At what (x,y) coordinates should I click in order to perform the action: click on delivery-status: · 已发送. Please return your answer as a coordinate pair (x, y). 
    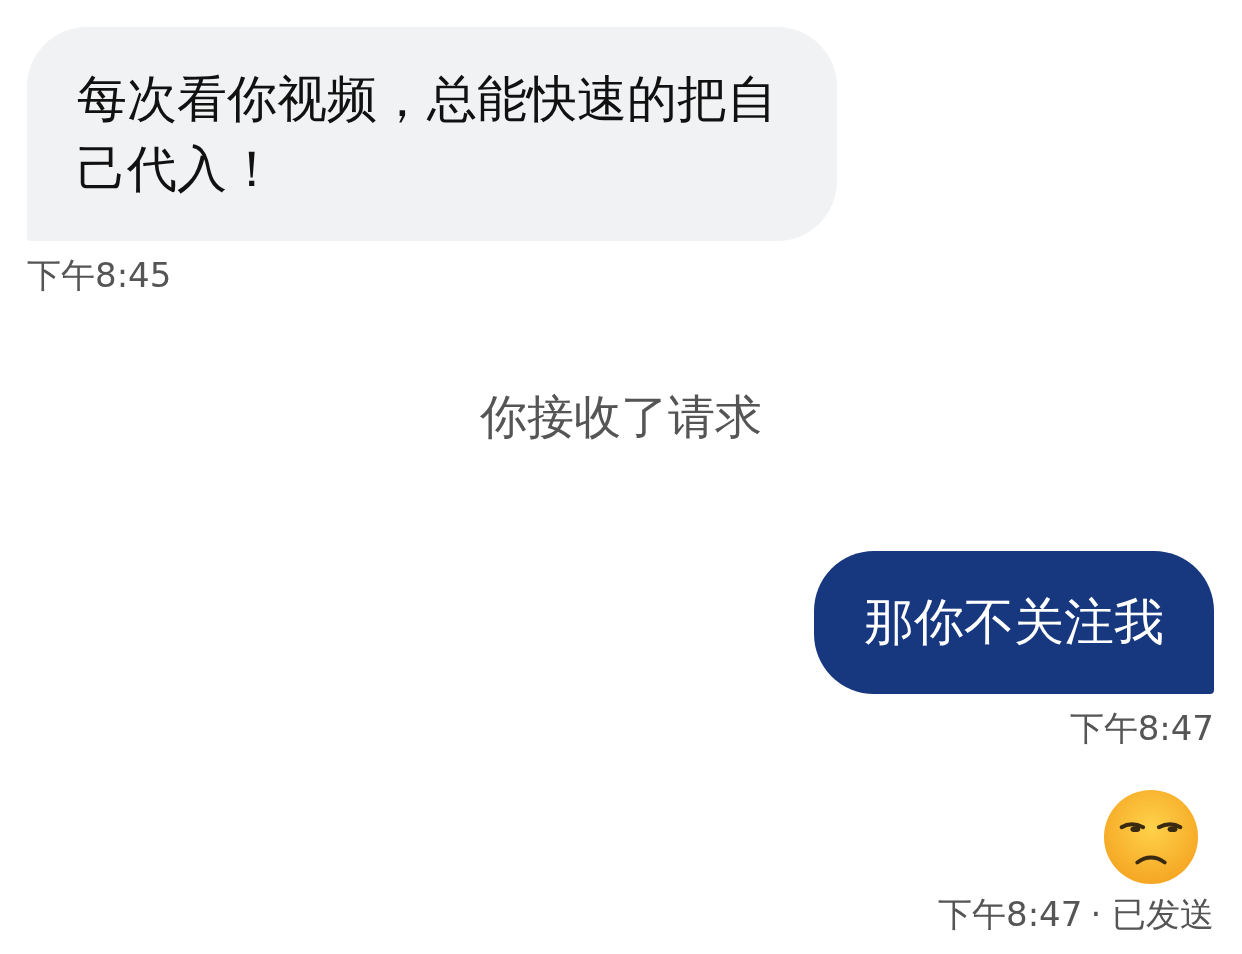
    Looking at the image, I should click on (1152, 914).